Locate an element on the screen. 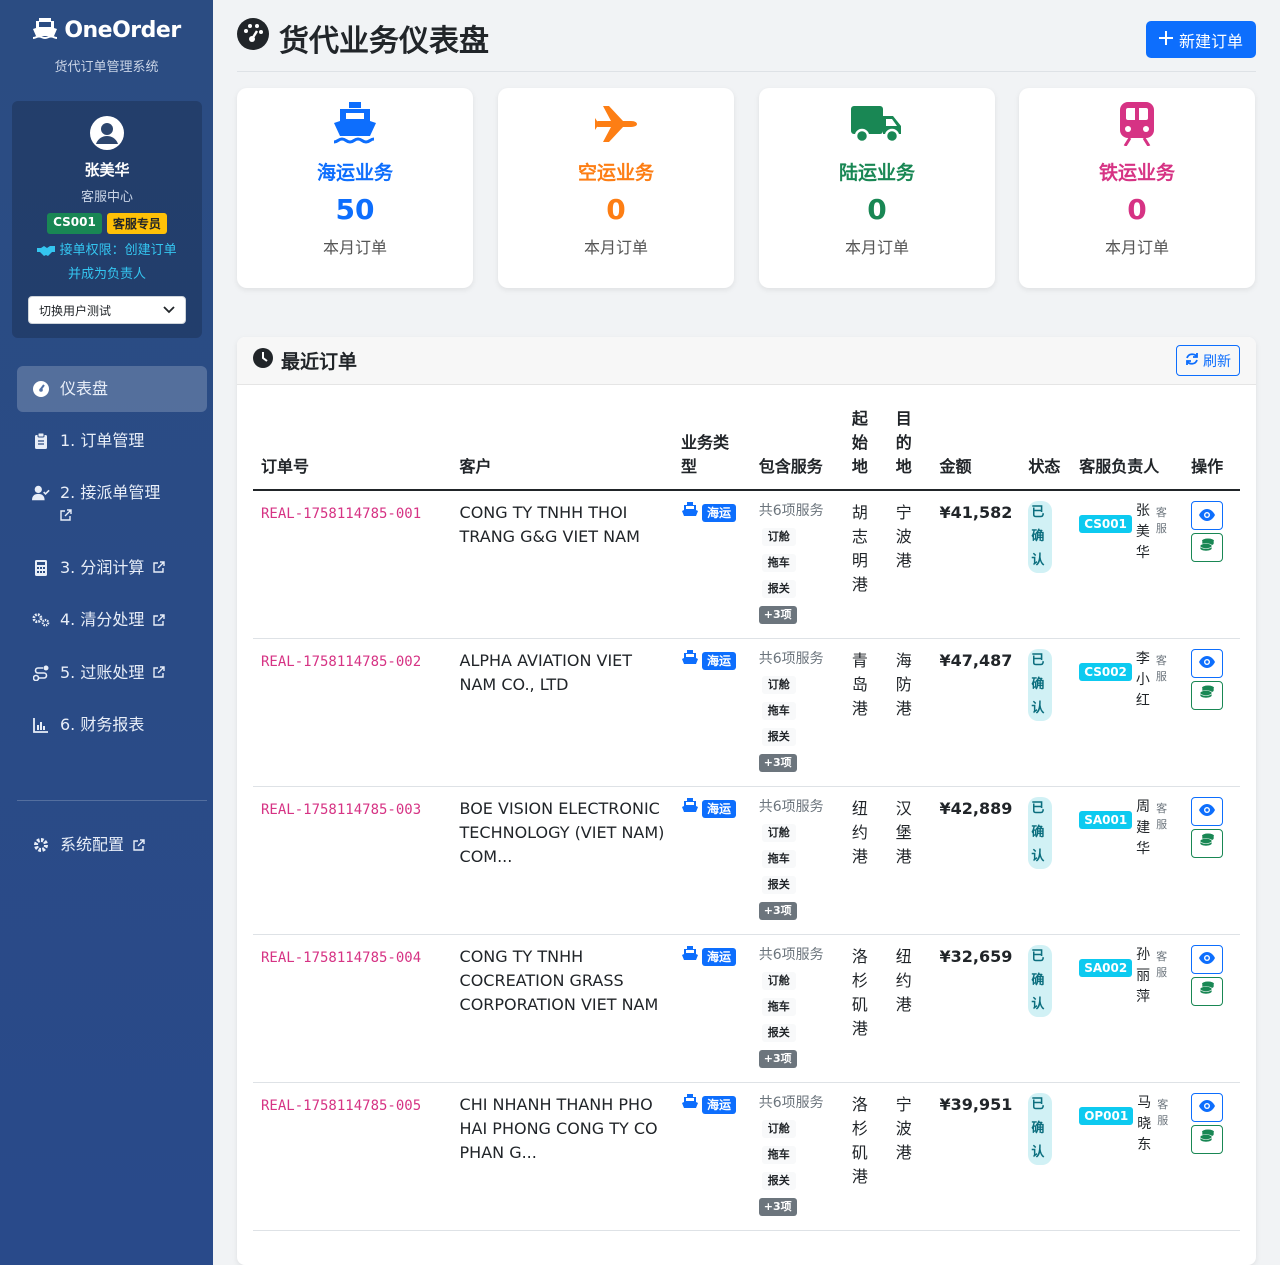  owner-name: 张美华 is located at coordinates (1142, 532).